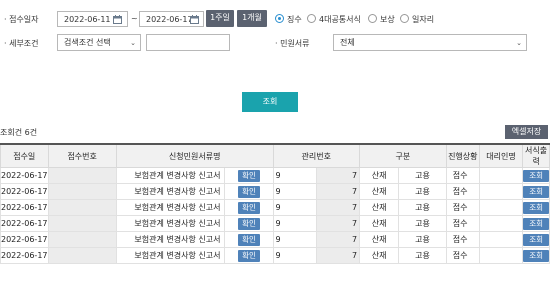 Image resolution: width=550 pixels, height=297 pixels. I want to click on chevron-down-icon: ⌄, so click(133, 43).